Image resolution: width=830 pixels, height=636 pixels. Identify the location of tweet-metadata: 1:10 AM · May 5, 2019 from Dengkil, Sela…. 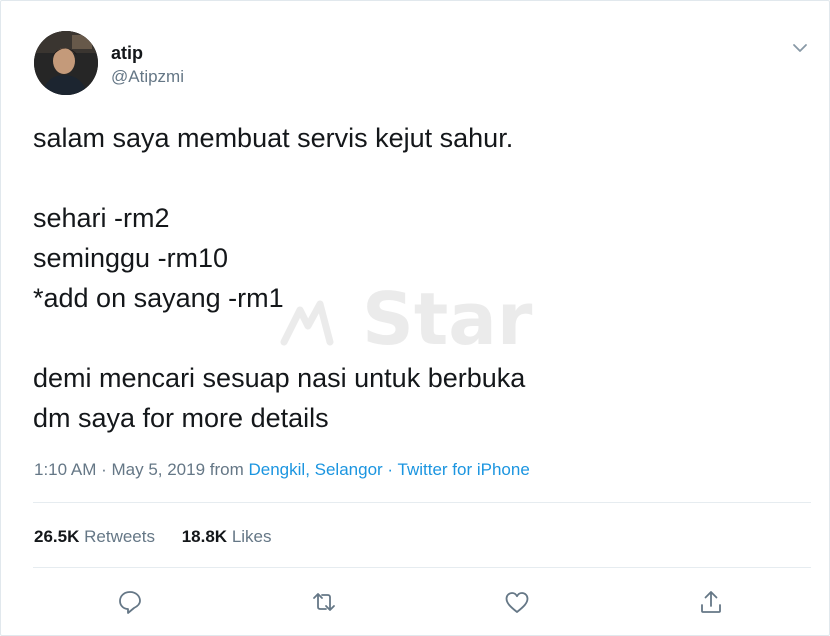
(282, 470).